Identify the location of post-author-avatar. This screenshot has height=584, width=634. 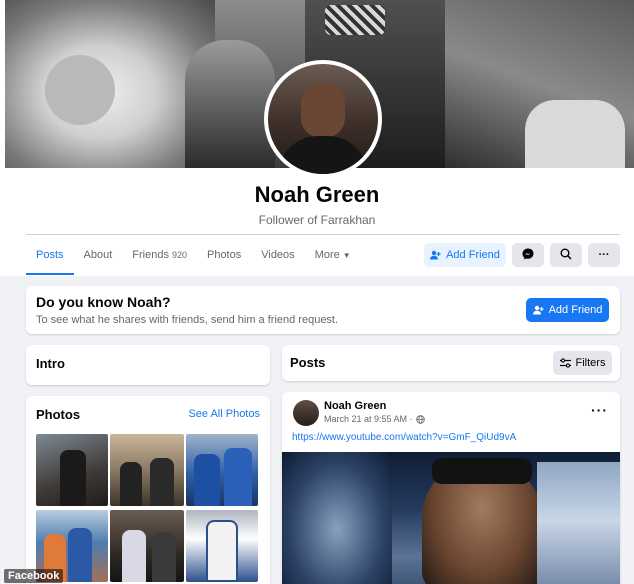
(306, 413).